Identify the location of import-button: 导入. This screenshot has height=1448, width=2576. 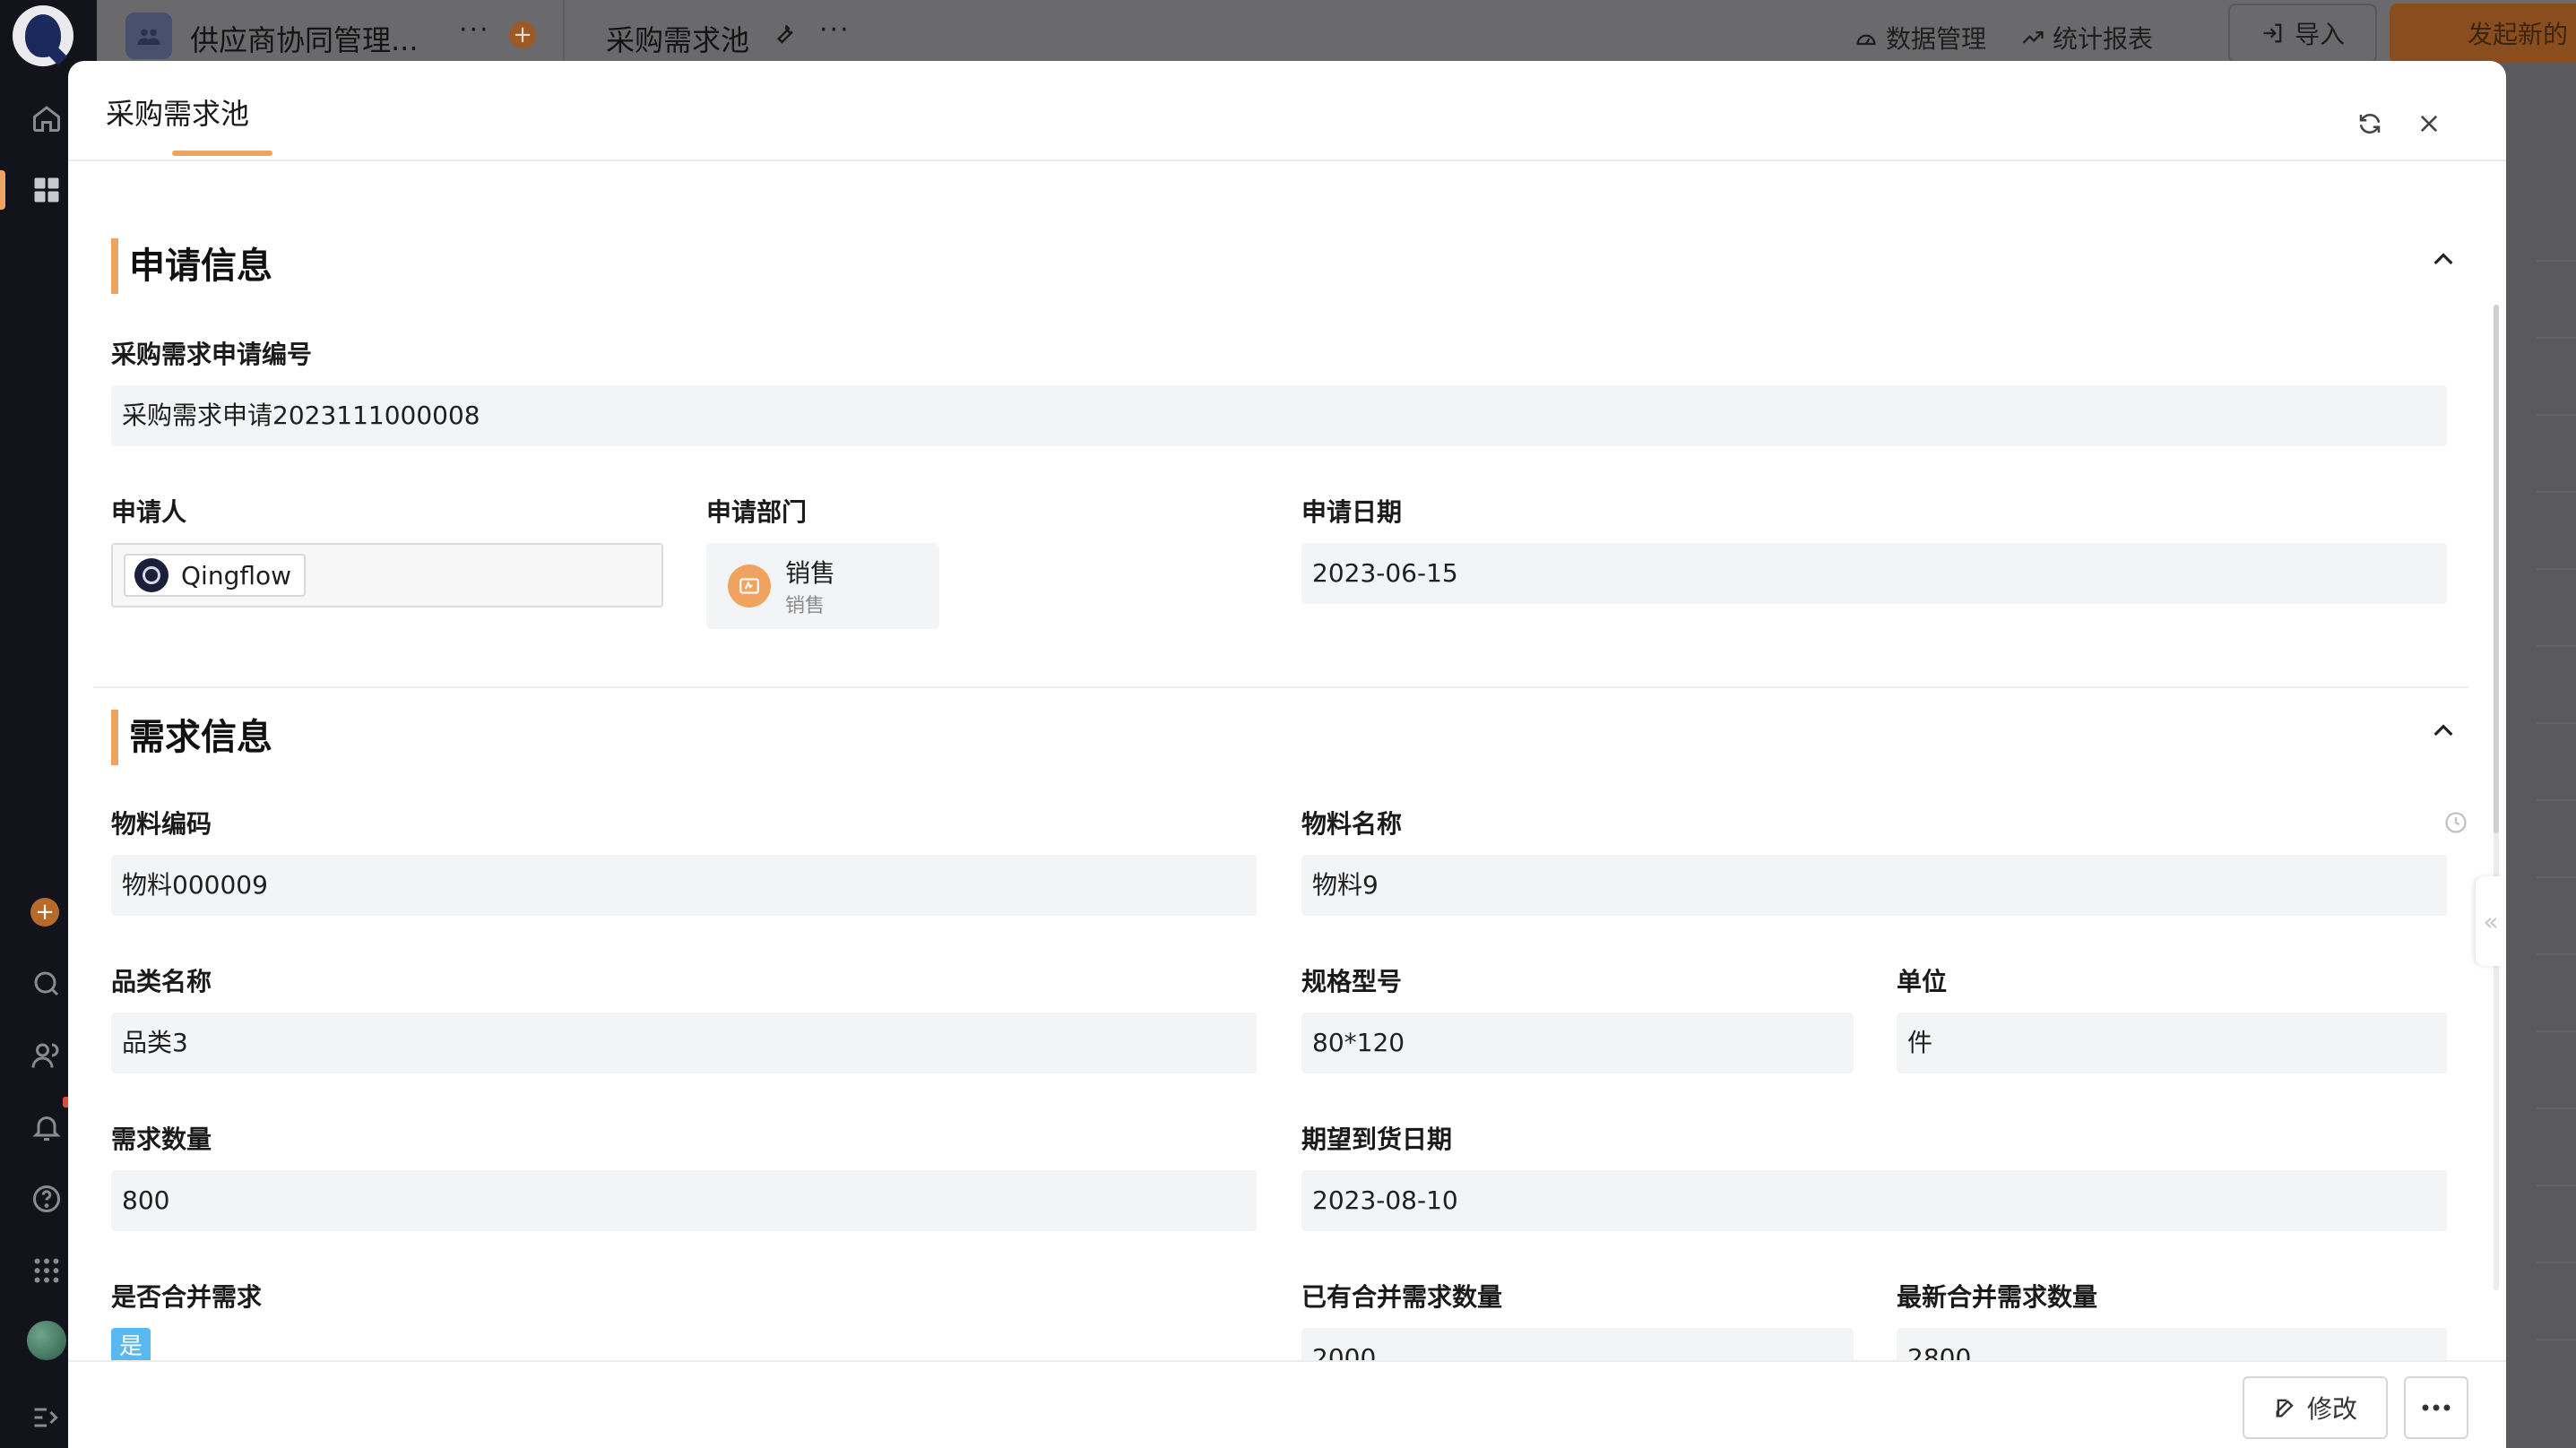
(2302, 33).